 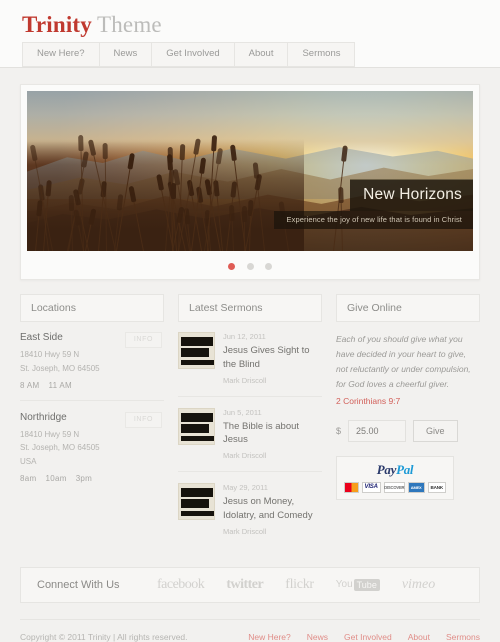 I want to click on give-button: Give, so click(x=435, y=430).